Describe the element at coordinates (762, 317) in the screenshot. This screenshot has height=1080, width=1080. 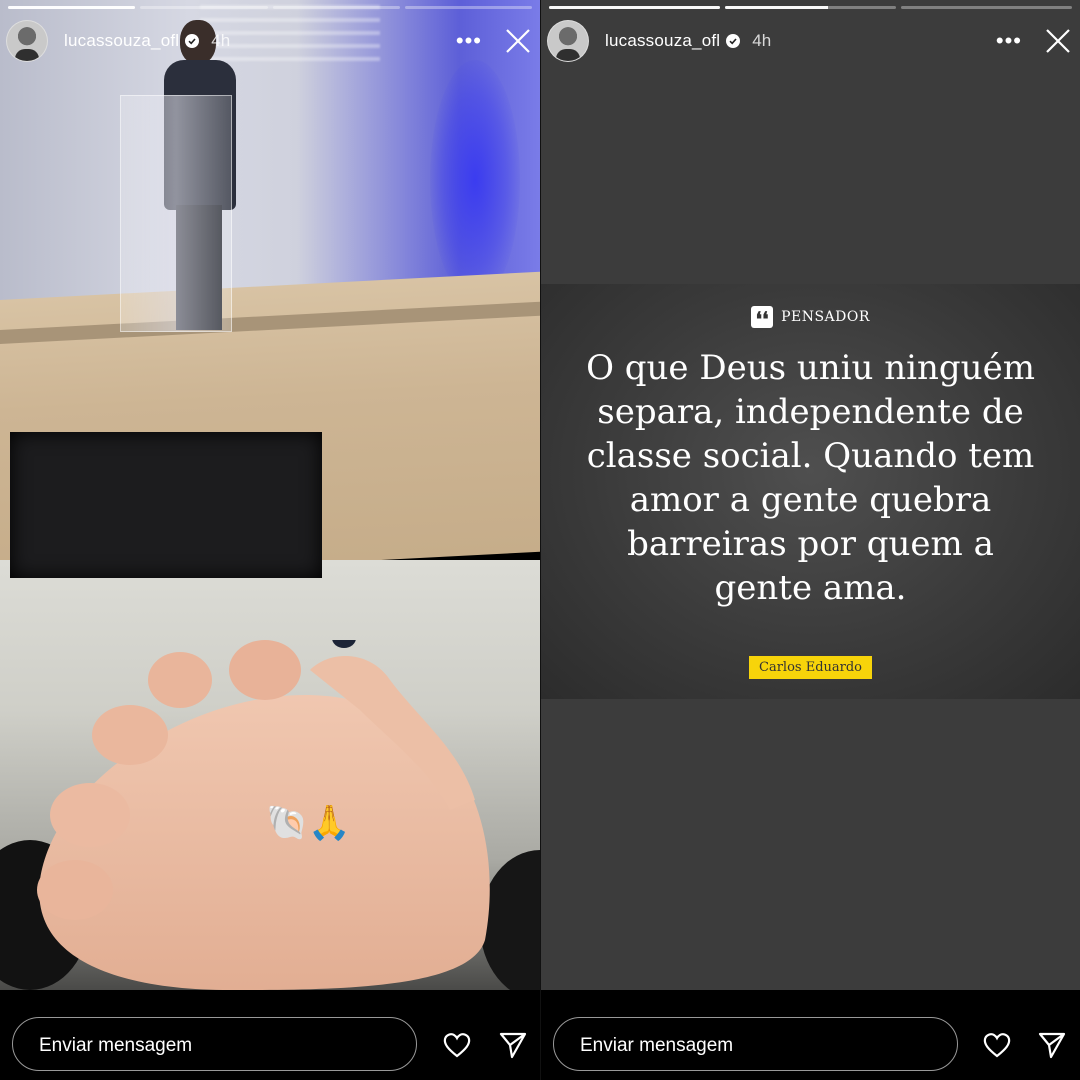
I see `pensador-logo-icon: ❛❛` at that location.